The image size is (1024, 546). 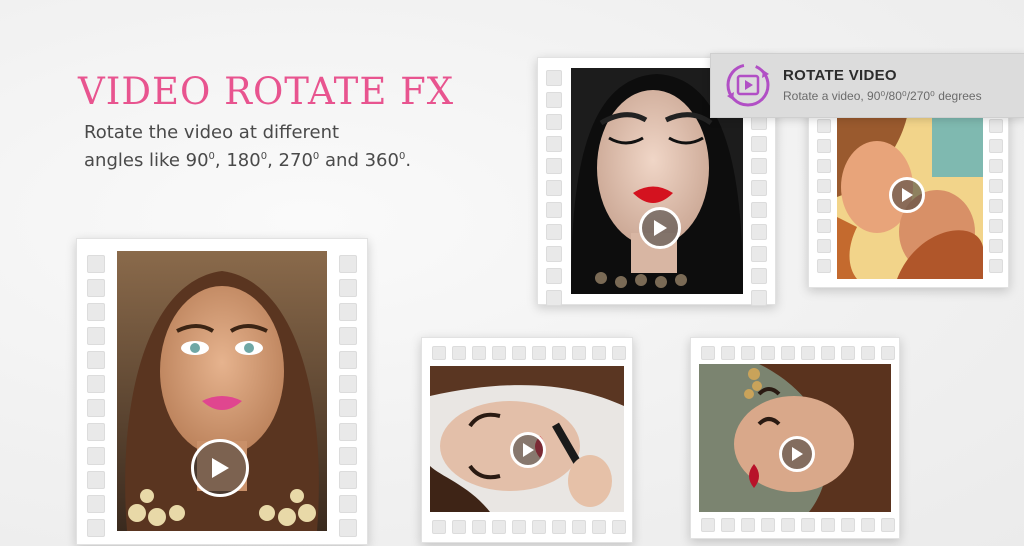 What do you see at coordinates (146, 160) in the screenshot?
I see `subtitle-line-2-prefix: angles like 90` at bounding box center [146, 160].